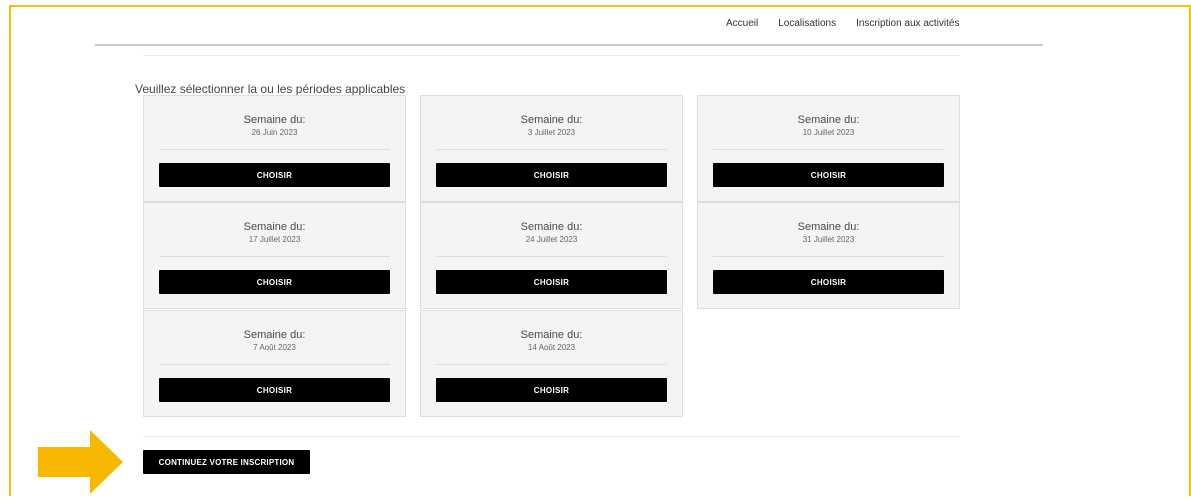  I want to click on nav-item-inscription: Inscription aux activités, so click(907, 23).